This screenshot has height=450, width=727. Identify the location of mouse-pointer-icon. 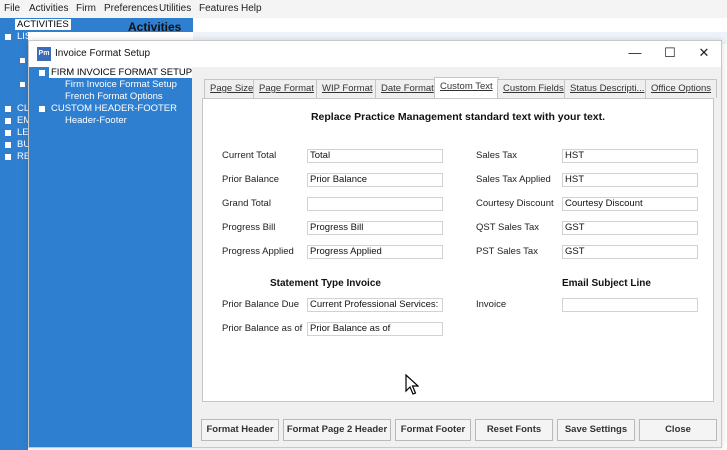
(412, 384).